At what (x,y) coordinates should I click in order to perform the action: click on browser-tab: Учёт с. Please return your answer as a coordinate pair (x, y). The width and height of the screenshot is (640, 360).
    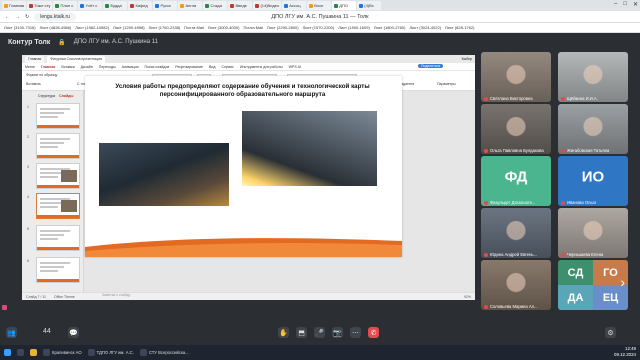
    Looking at the image, I should click on (90, 5).